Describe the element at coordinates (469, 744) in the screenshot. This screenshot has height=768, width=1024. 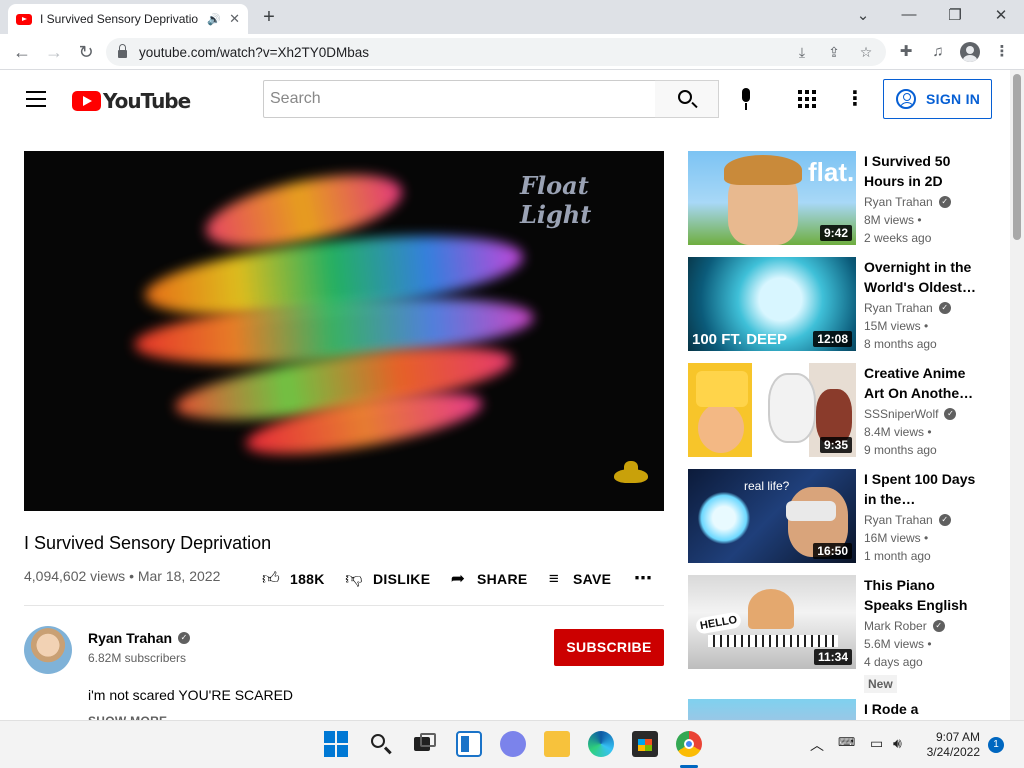
I see `widgets-icon` at that location.